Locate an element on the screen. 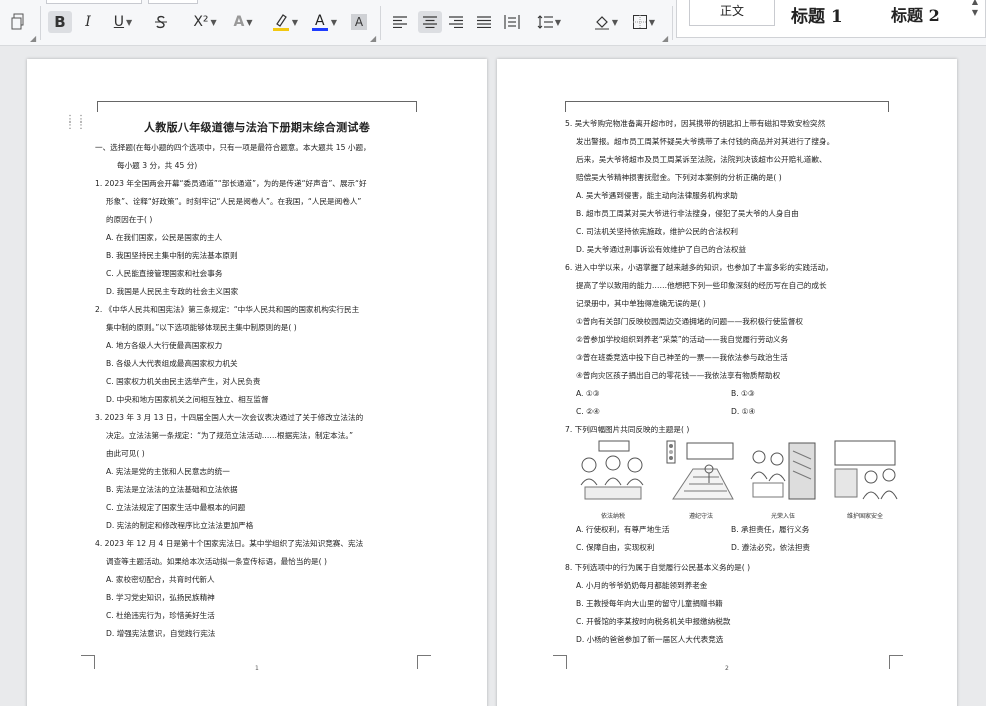 The image size is (986, 706). picture-caption: 遵纪守法 is located at coordinates (700, 516).